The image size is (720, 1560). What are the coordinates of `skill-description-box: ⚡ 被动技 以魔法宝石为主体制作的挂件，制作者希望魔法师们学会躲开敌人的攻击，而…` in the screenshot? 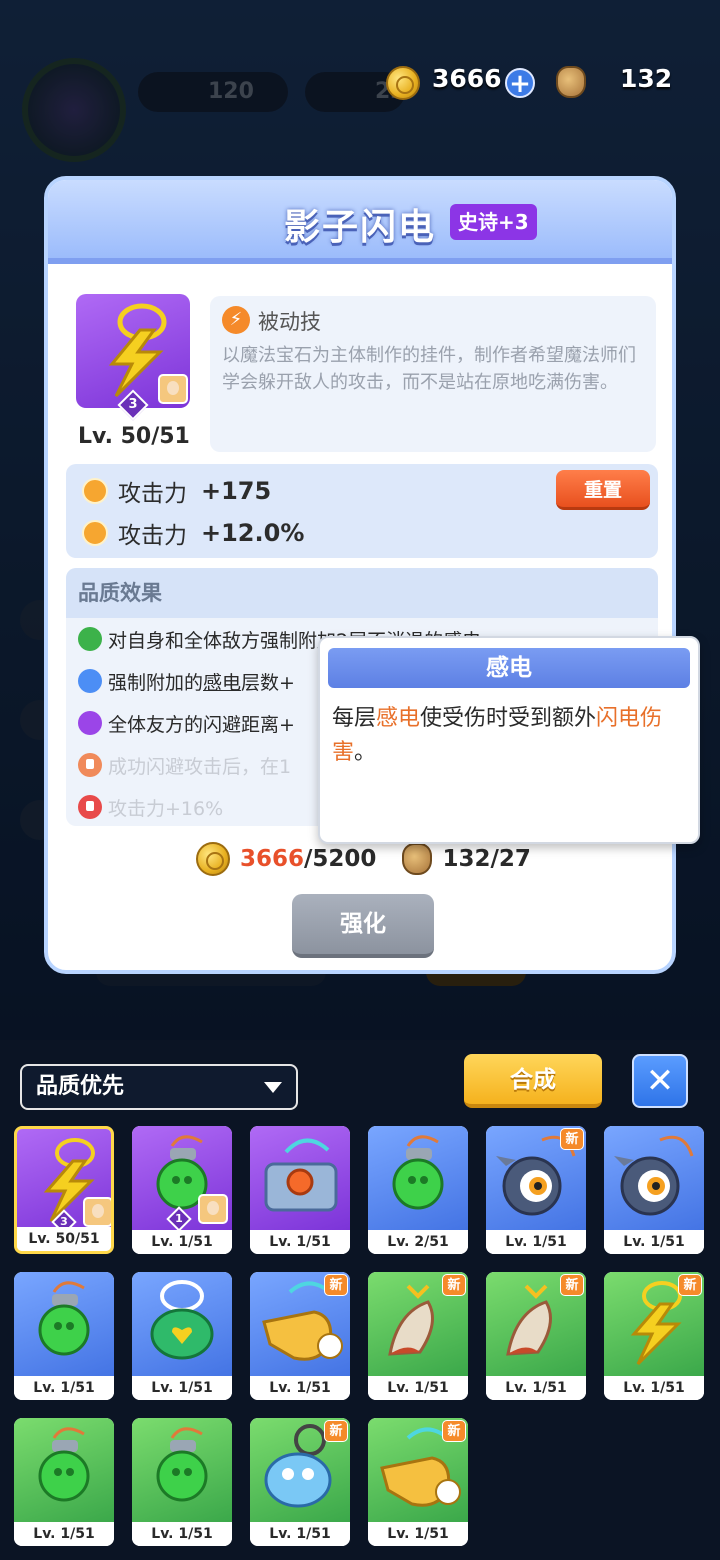 It's located at (433, 374).